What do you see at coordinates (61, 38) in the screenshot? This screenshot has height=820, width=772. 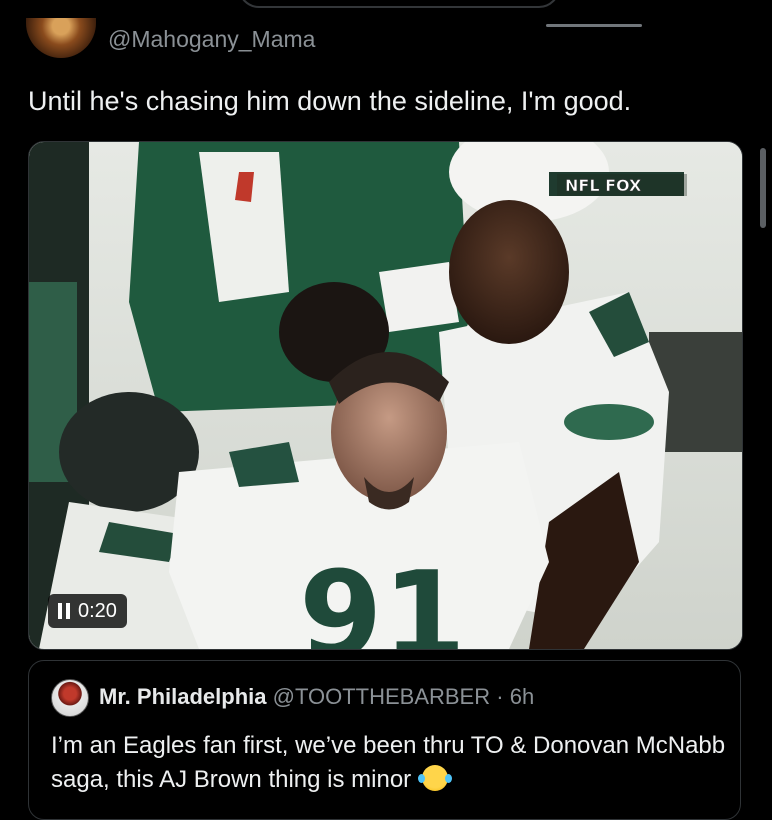 I see `author-avatar` at bounding box center [61, 38].